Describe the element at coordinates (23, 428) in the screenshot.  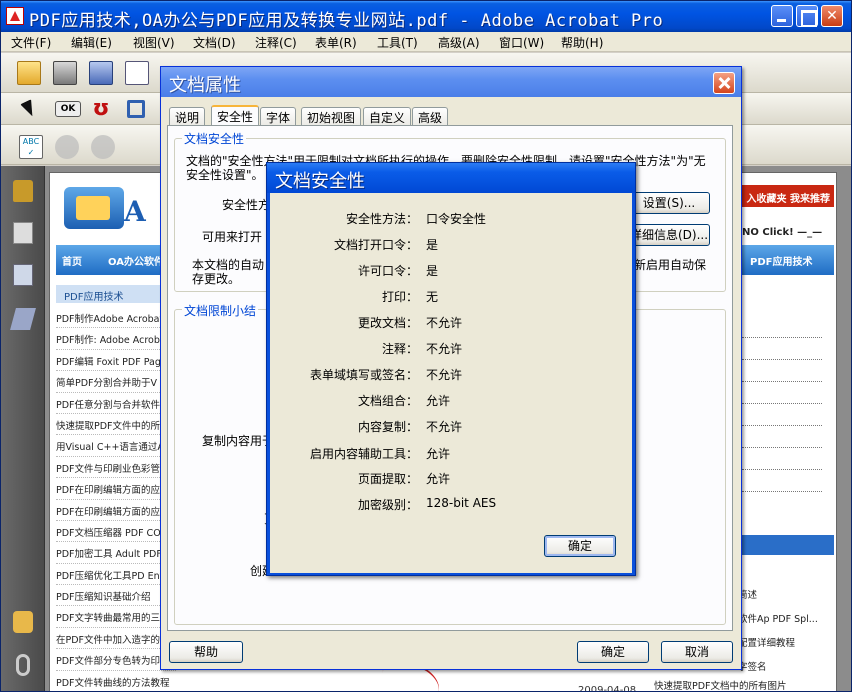
I see `navigation-panel` at that location.